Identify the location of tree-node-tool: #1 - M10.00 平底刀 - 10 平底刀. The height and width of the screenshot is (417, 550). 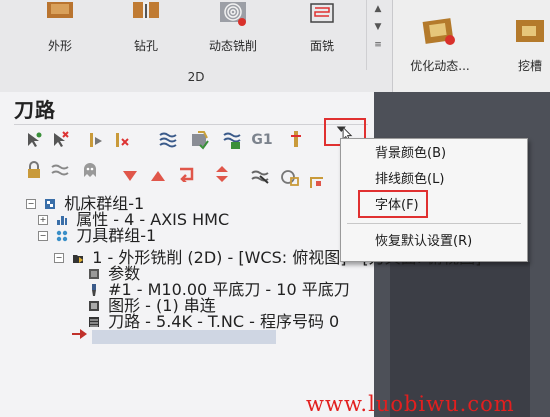
(219, 289).